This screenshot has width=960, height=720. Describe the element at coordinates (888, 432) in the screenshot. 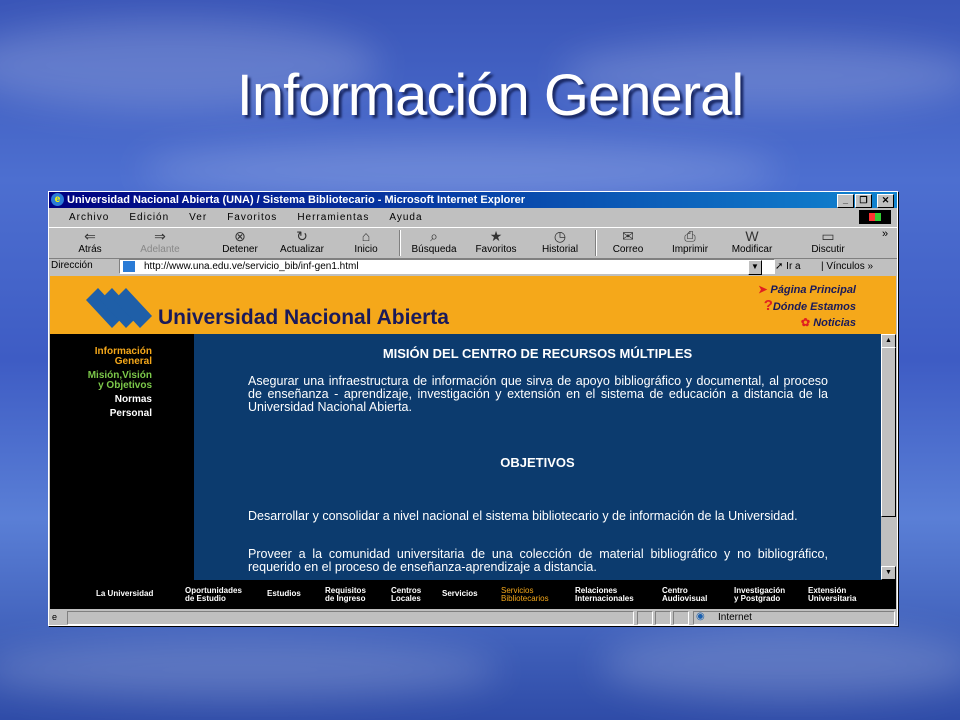

I see `scroll-thumb` at that location.